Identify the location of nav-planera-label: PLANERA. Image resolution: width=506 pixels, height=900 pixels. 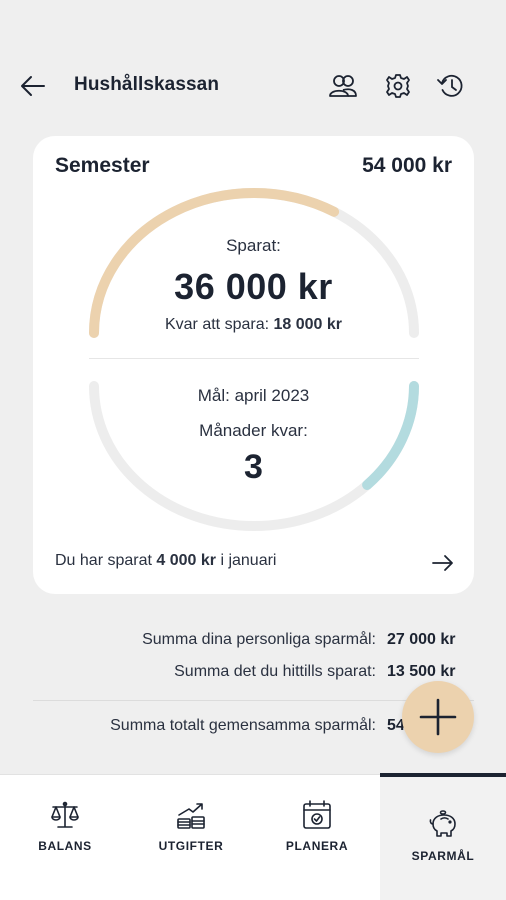
(317, 846).